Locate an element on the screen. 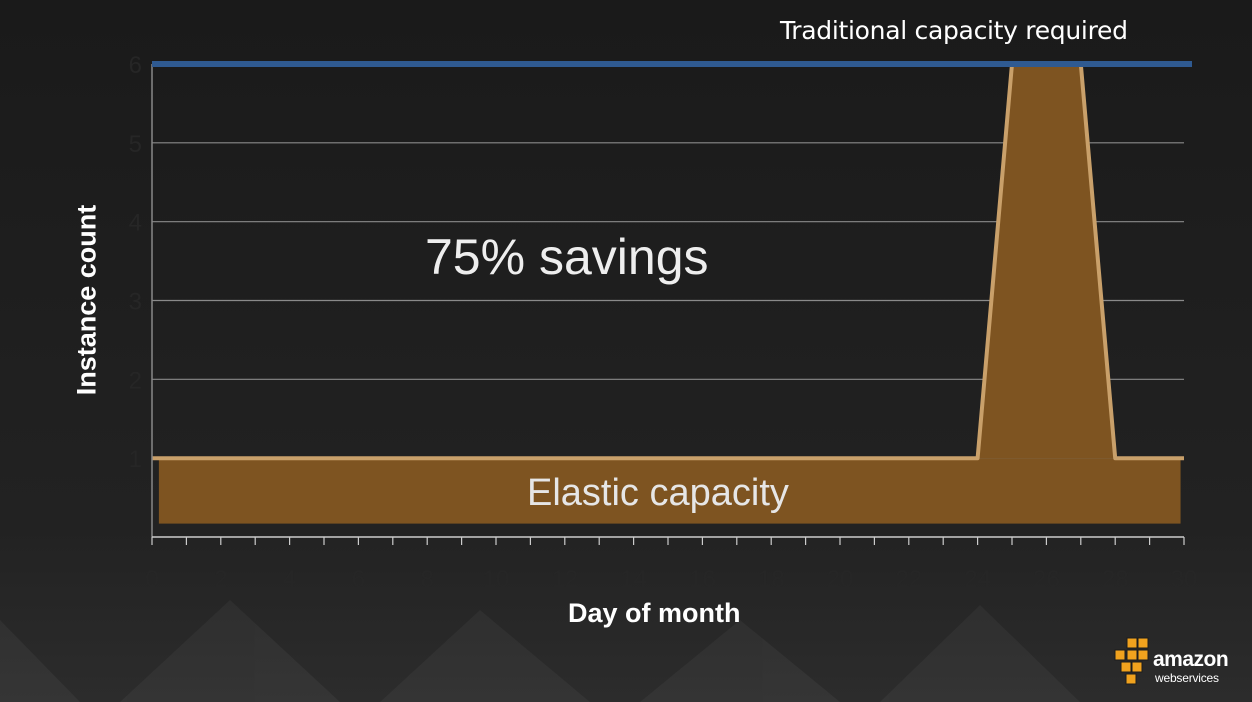 This screenshot has width=1252, height=702. y-tick-label: 2 is located at coordinates (135, 380).